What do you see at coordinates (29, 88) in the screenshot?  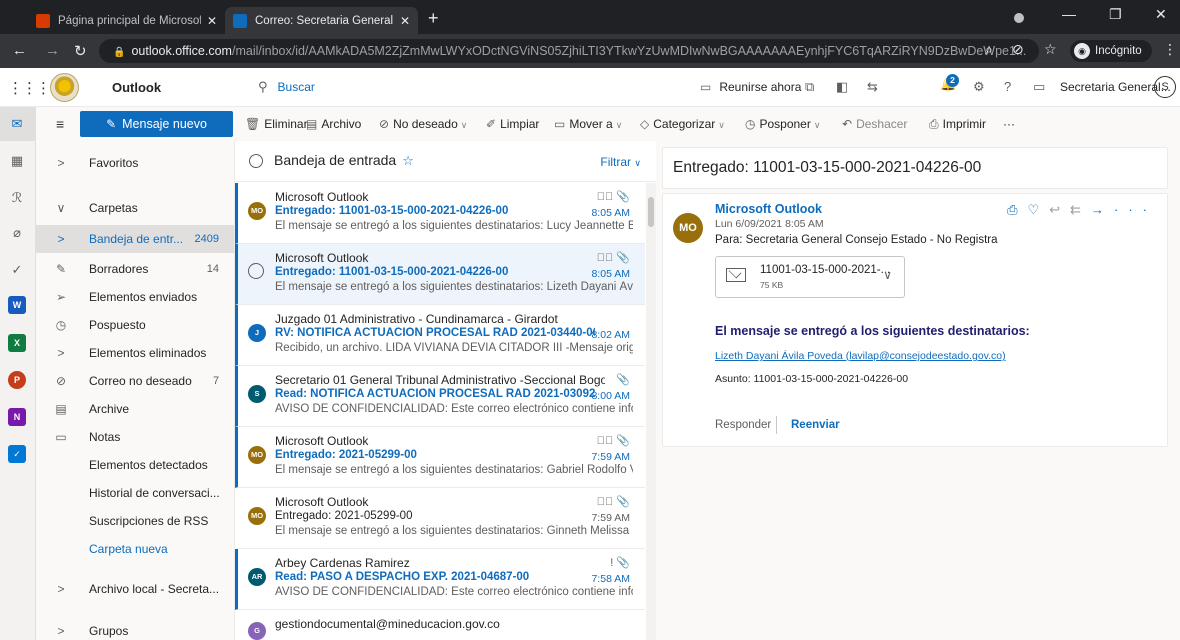 I see `app-launcher-icon: ⋮⋮⋮` at bounding box center [29, 88].